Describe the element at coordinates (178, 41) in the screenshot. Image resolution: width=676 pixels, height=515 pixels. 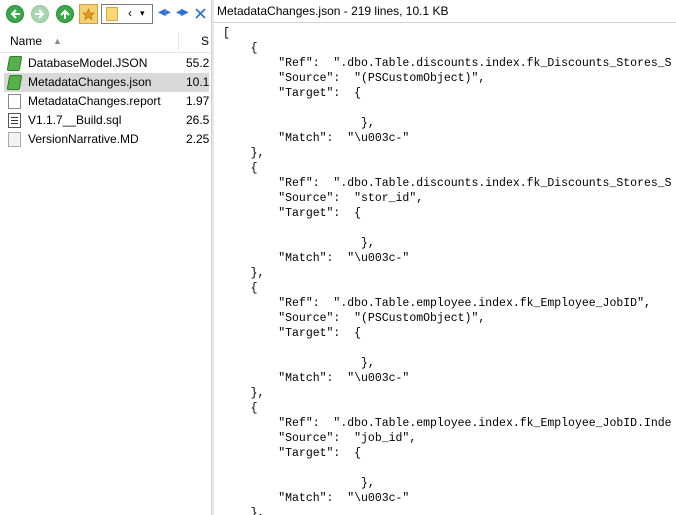
I see `column-divider` at that location.